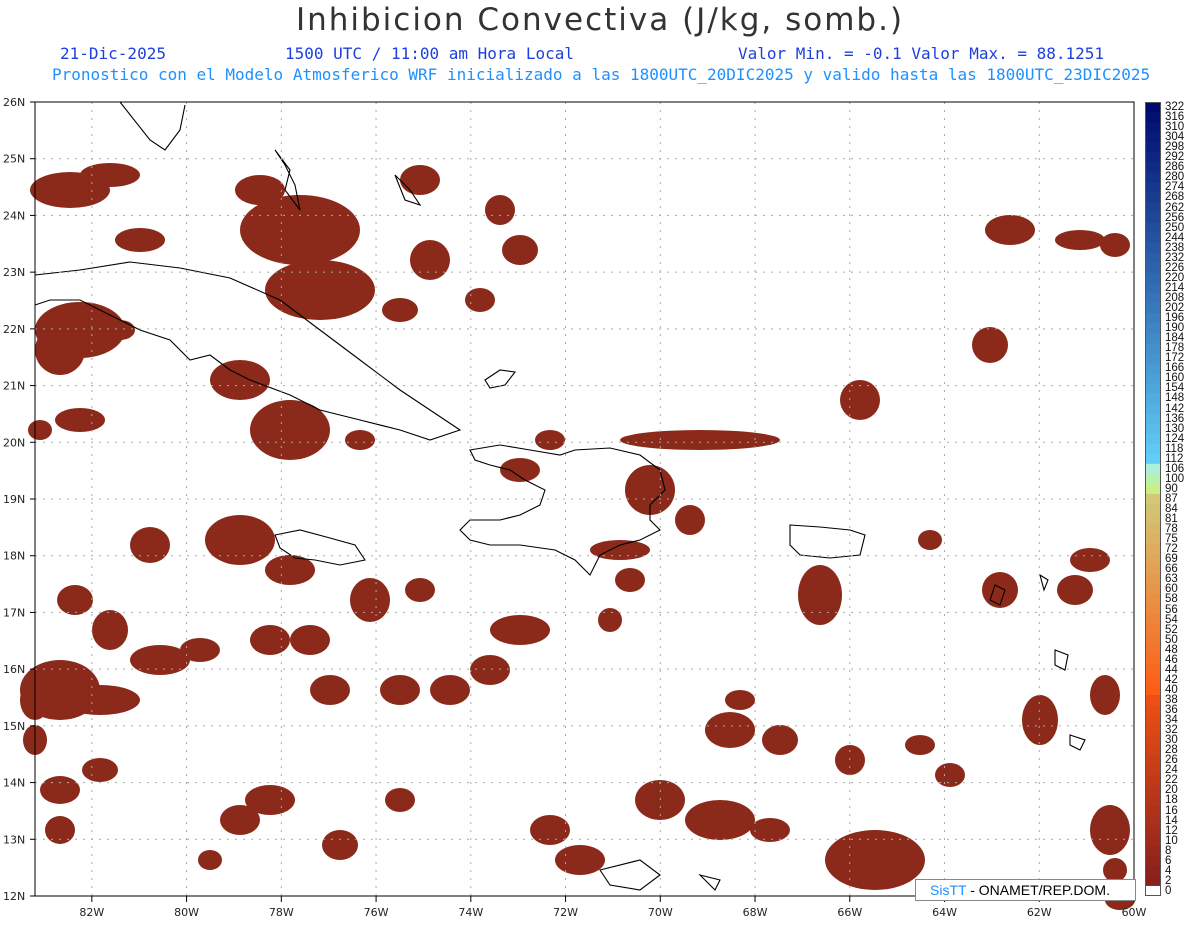  What do you see at coordinates (14, 839) in the screenshot?
I see `lat-label: 13N` at bounding box center [14, 839].